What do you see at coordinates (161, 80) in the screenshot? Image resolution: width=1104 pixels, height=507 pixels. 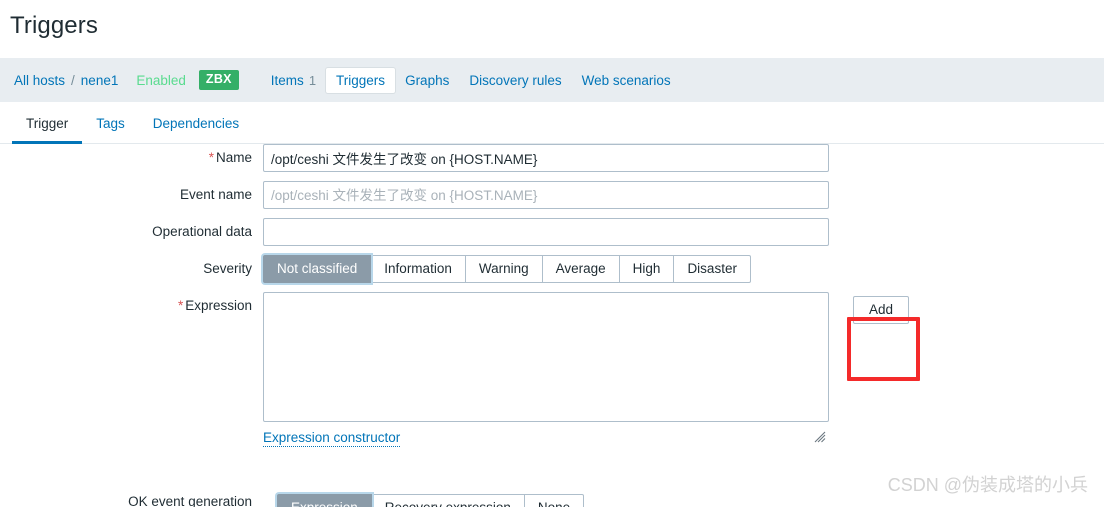 I see `host-status-enabled: Enabled` at bounding box center [161, 80].